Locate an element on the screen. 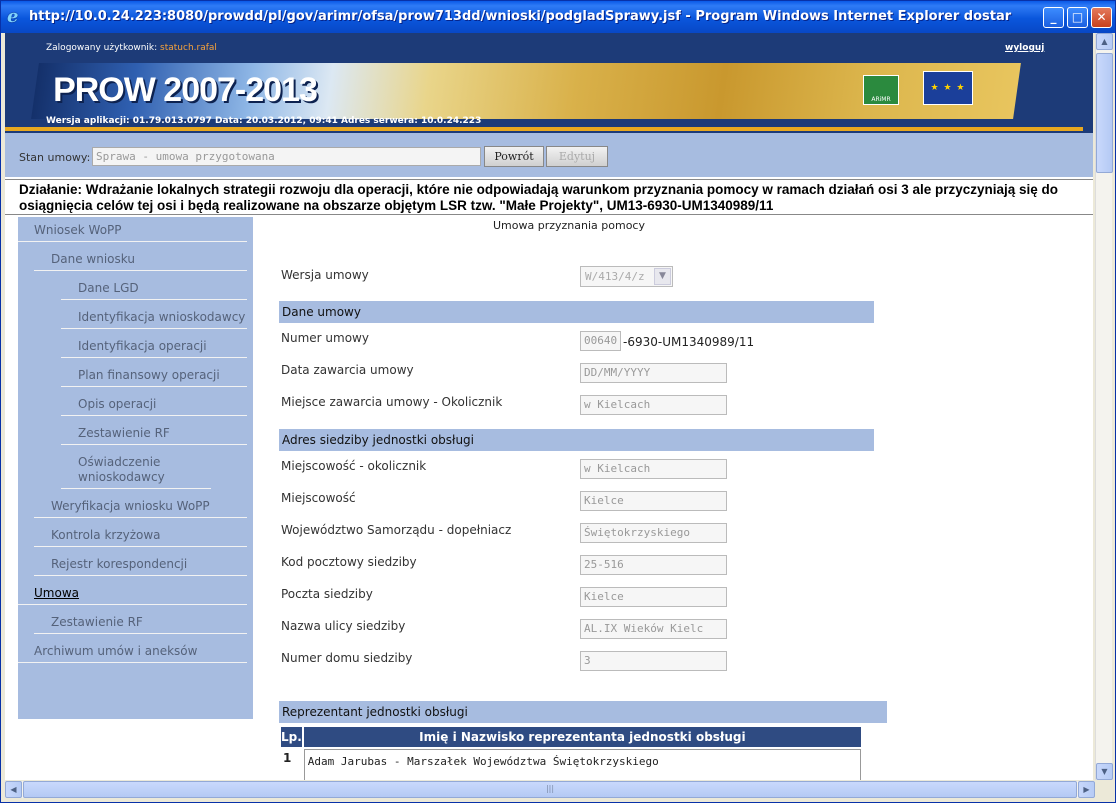  contract-number-input: 00640 is located at coordinates (600, 341).